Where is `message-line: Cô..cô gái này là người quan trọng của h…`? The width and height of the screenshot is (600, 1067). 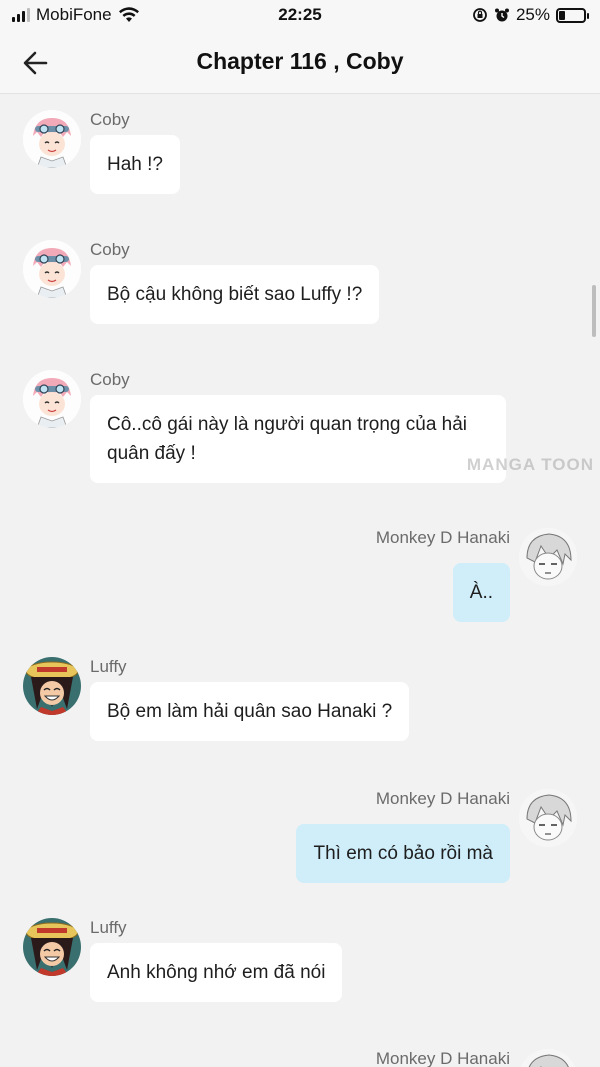
message-line: Cô..cô gái này là người quan trọng của h… is located at coordinates (287, 424).